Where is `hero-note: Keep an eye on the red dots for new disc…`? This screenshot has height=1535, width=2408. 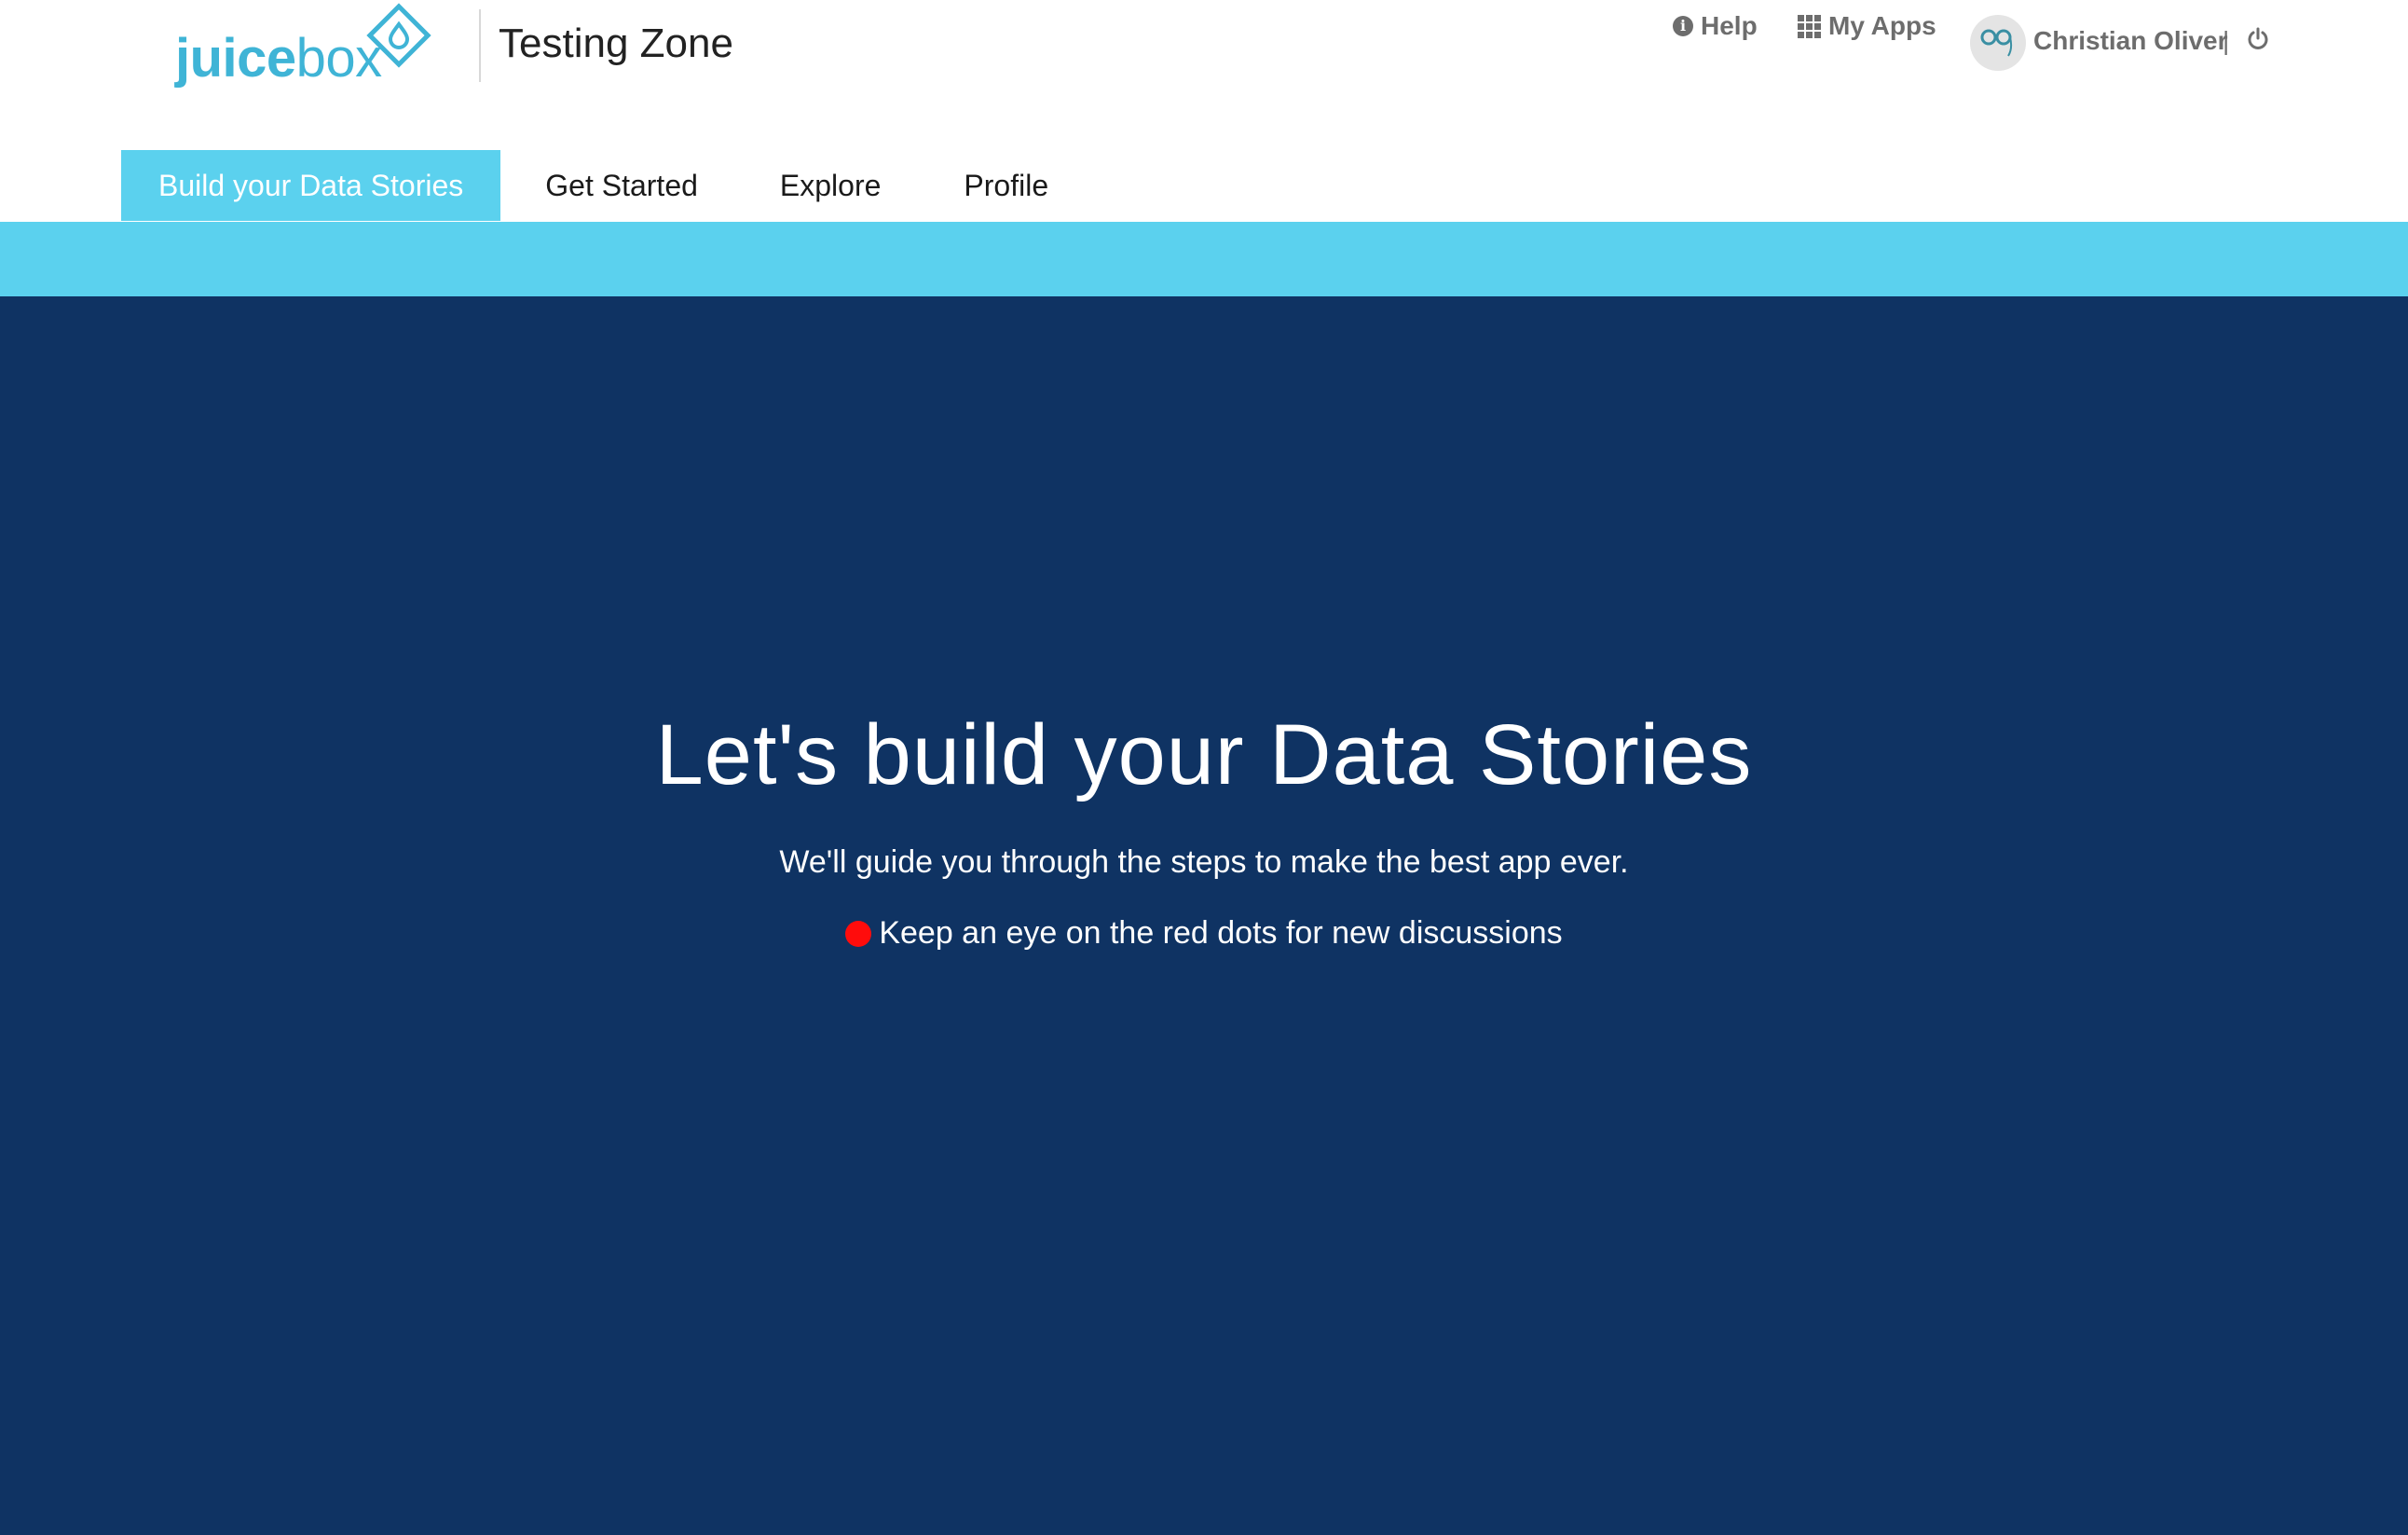 hero-note: Keep an eye on the red dots for new disc… is located at coordinates (1204, 933).